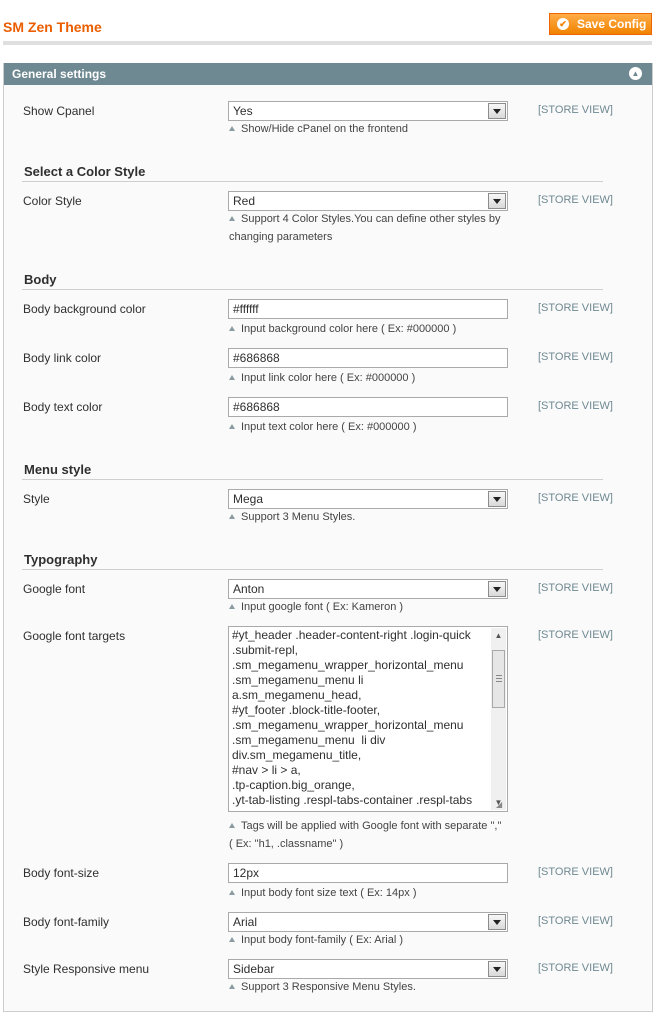 The image size is (655, 1014). What do you see at coordinates (86, 969) in the screenshot?
I see `responsive-menu-label: Style Responsive menu` at bounding box center [86, 969].